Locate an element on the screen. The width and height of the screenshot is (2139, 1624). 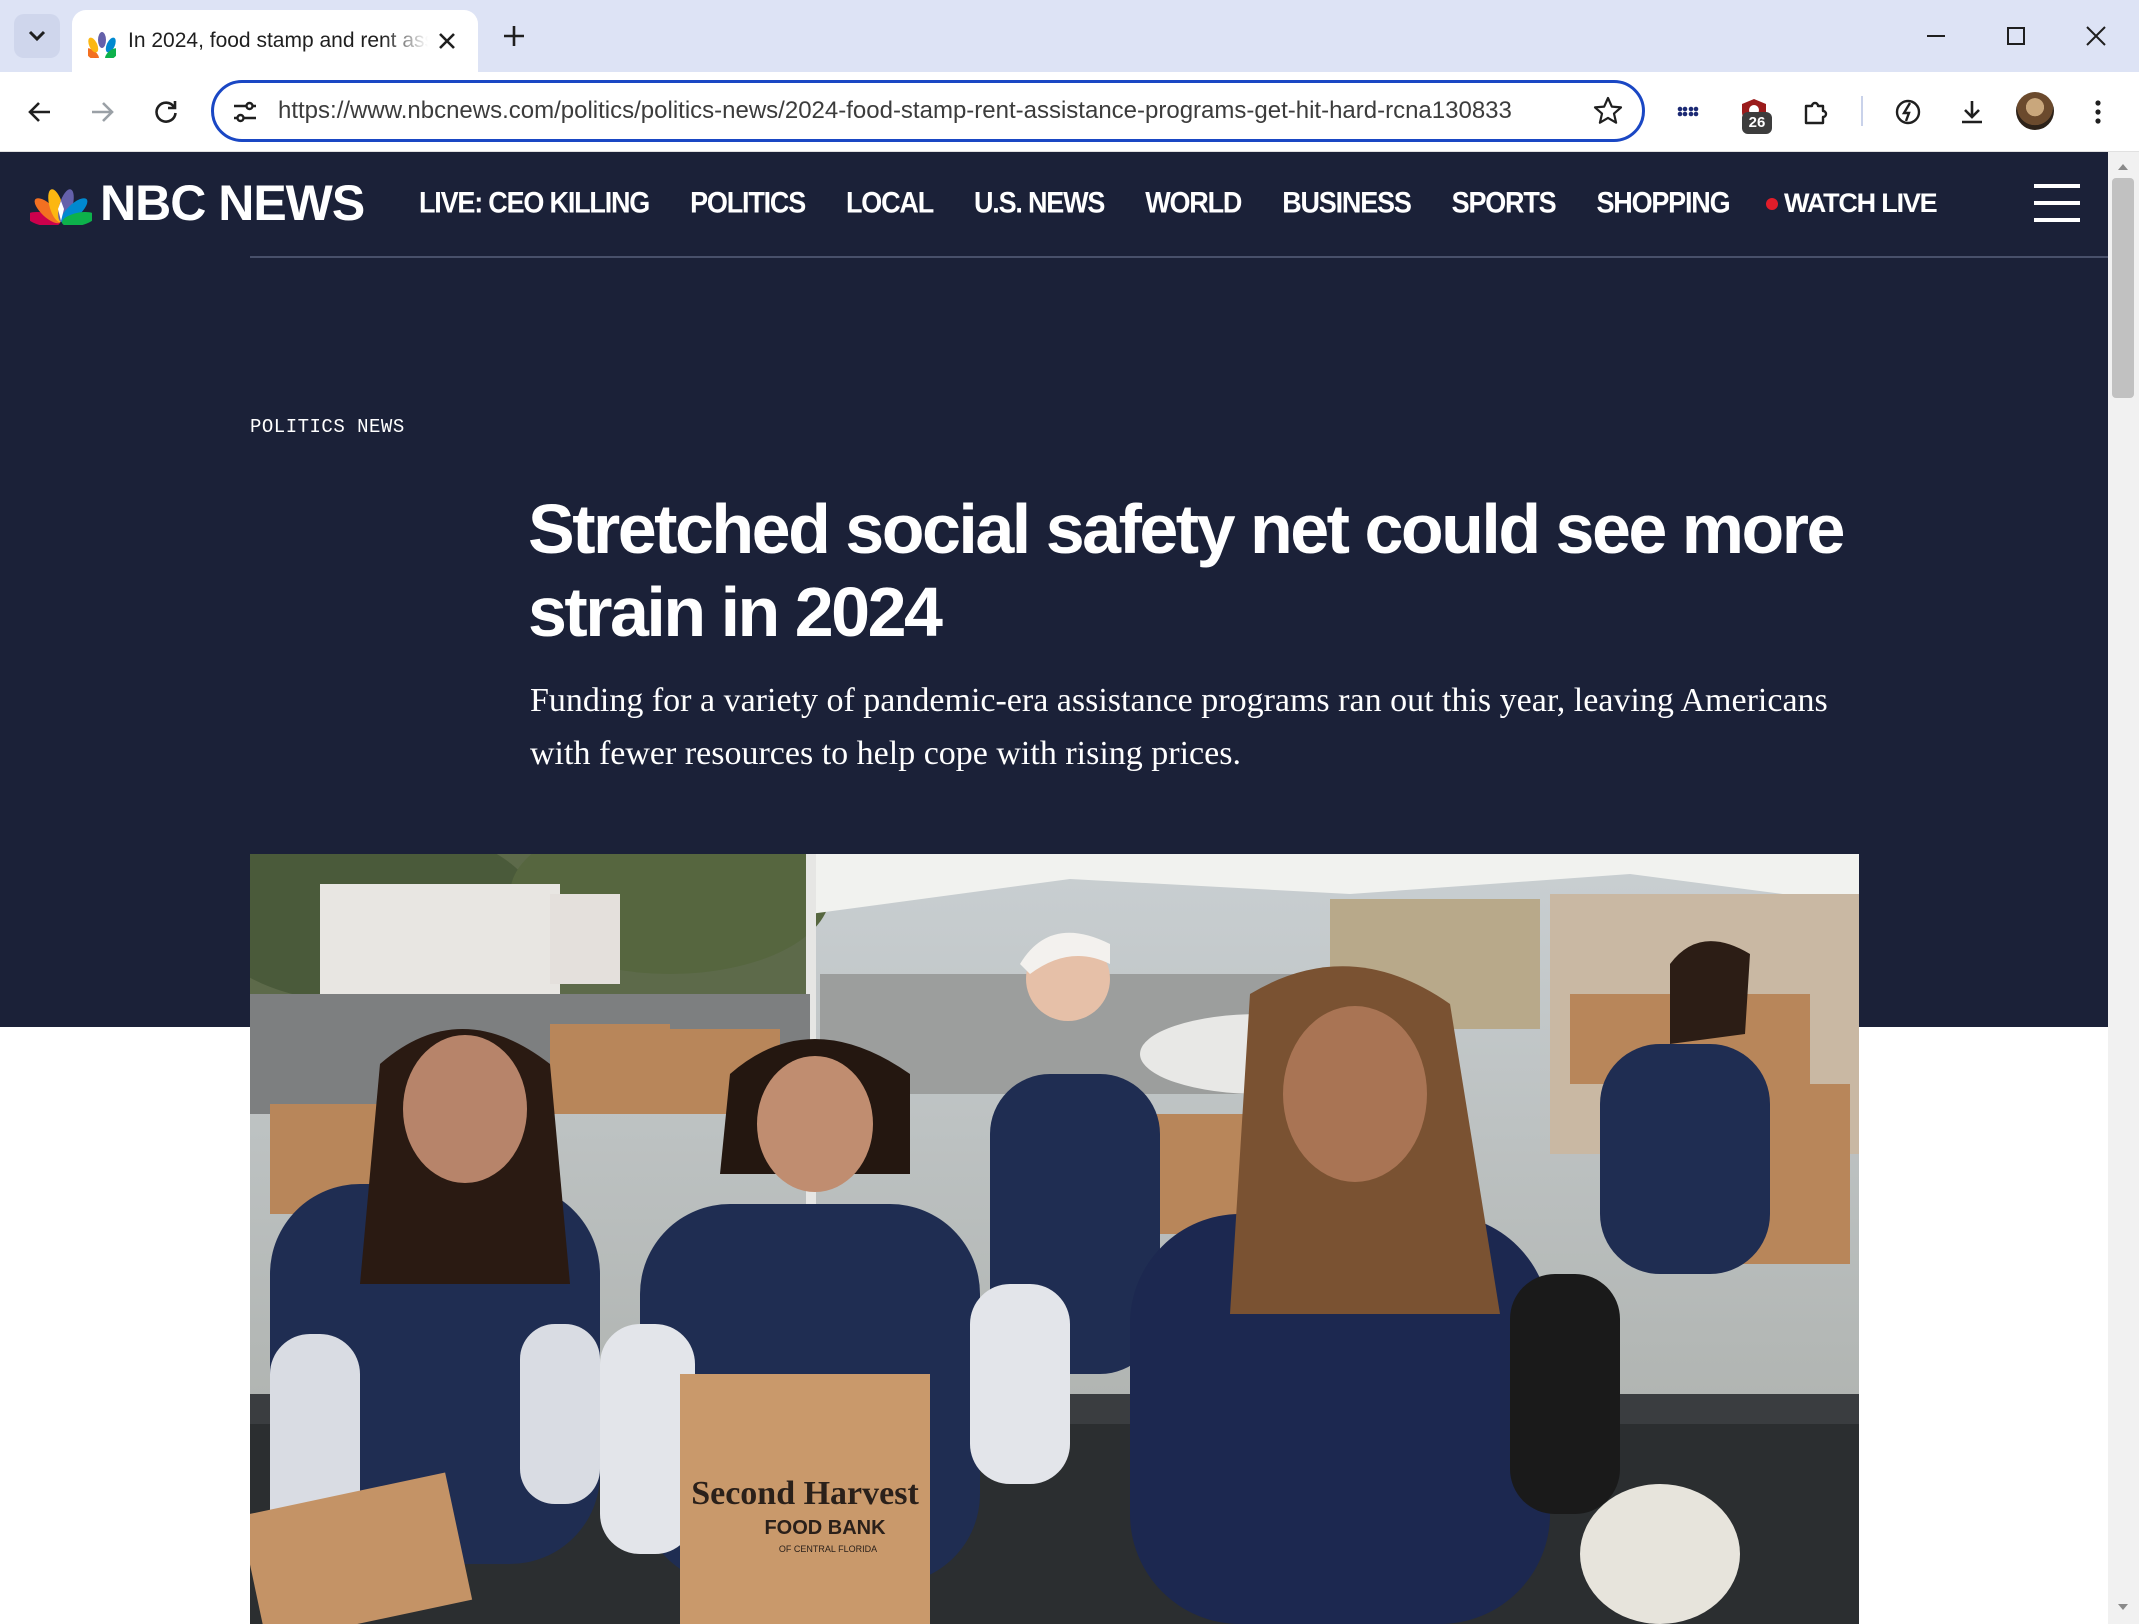
downloads-button is located at coordinates (1972, 112).